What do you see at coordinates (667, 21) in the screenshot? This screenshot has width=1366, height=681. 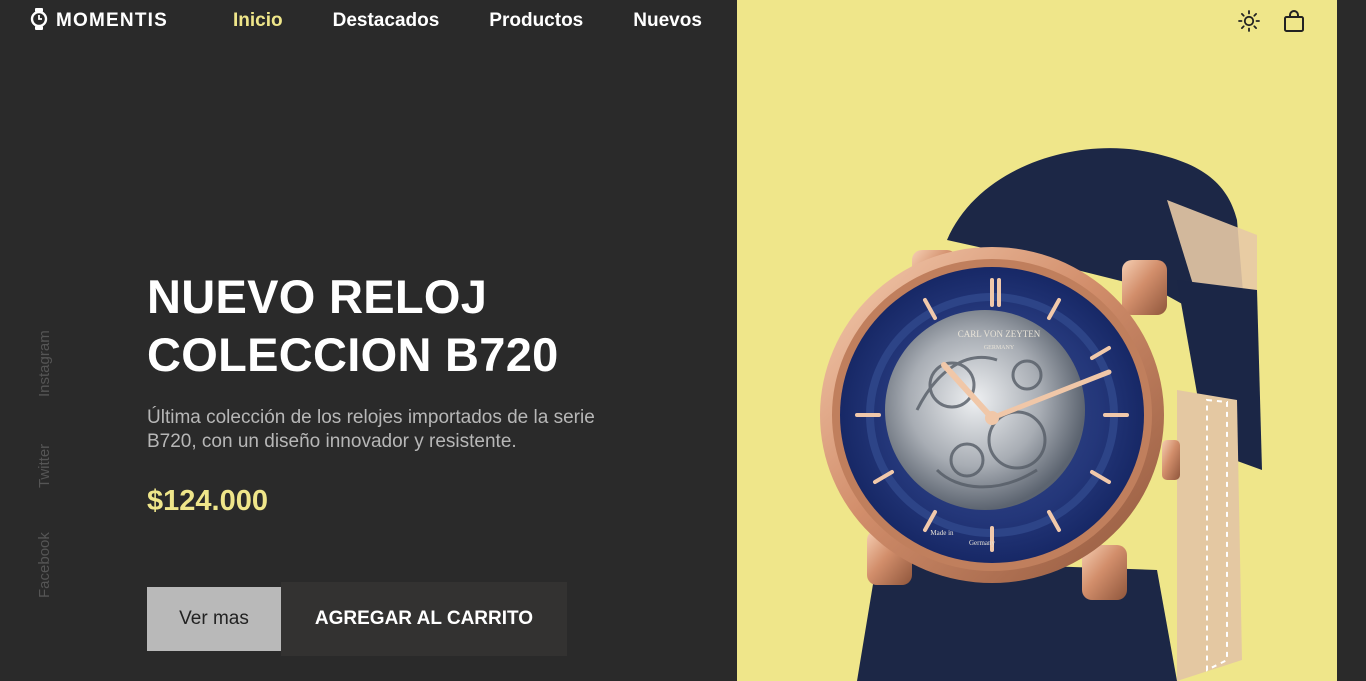 I see `nav-item-nuevos: Nuevos` at bounding box center [667, 21].